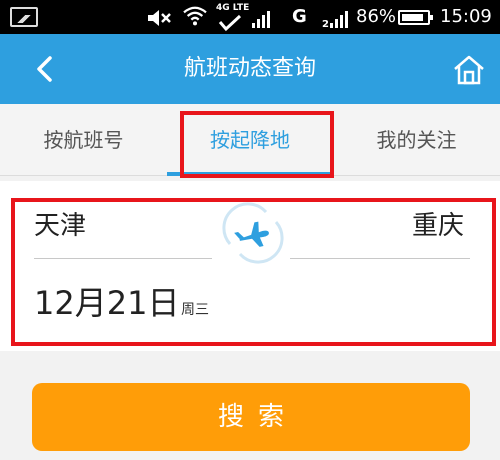 This screenshot has width=500, height=460. Describe the element at coordinates (24, 17) in the screenshot. I see `gallery-notification-icon` at that location.